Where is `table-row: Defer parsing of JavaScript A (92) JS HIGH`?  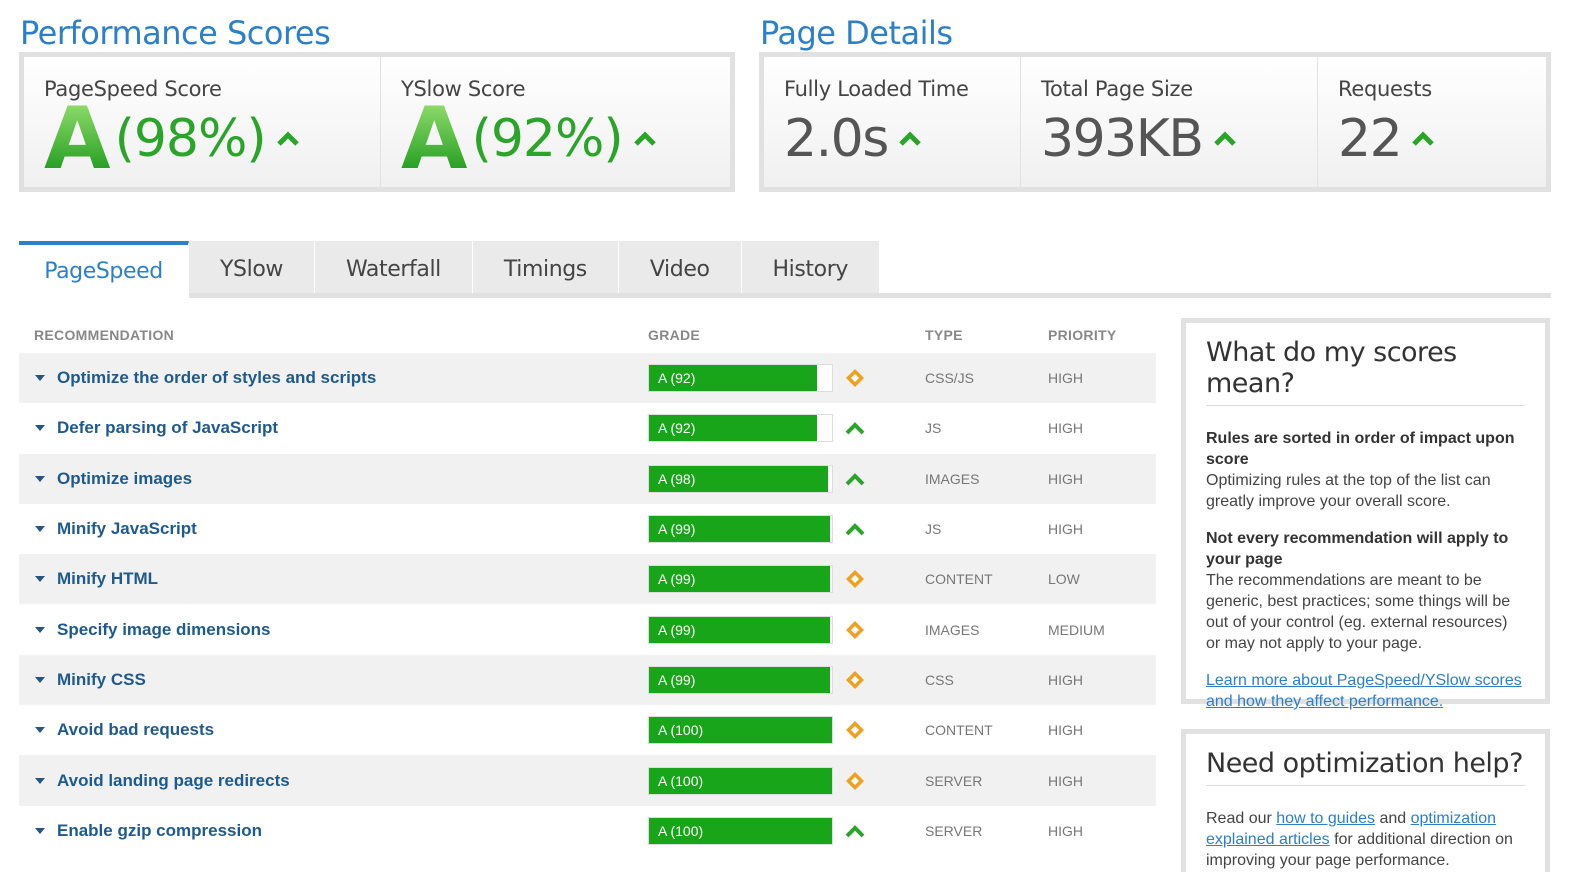 table-row: Defer parsing of JavaScript A (92) JS HIGH is located at coordinates (587, 428).